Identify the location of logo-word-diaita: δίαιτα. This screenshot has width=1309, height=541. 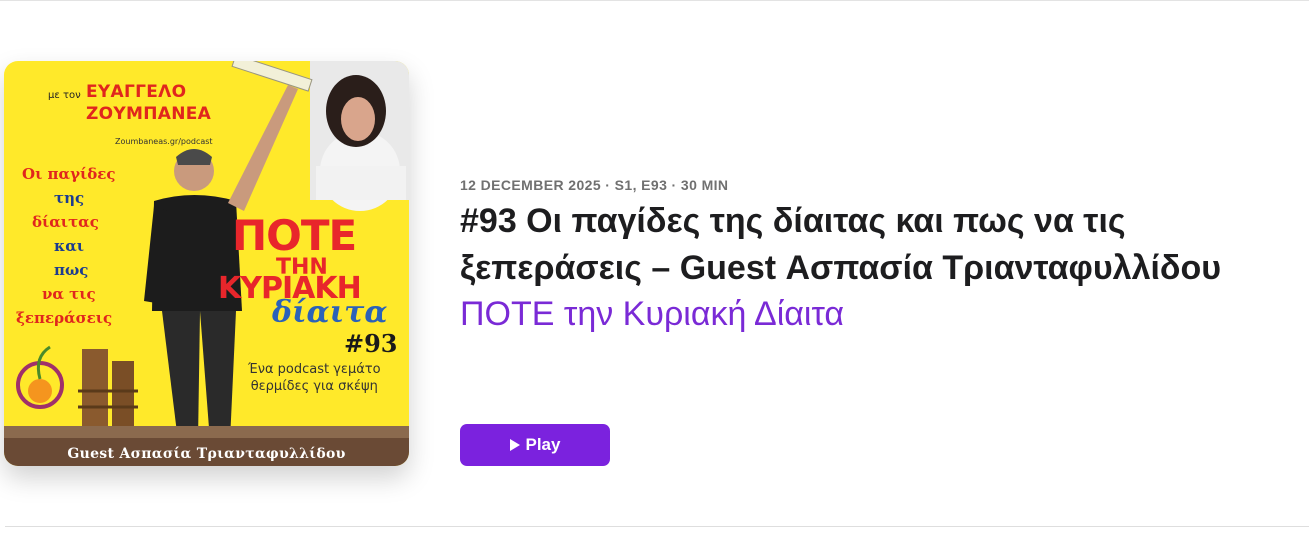
(330, 312).